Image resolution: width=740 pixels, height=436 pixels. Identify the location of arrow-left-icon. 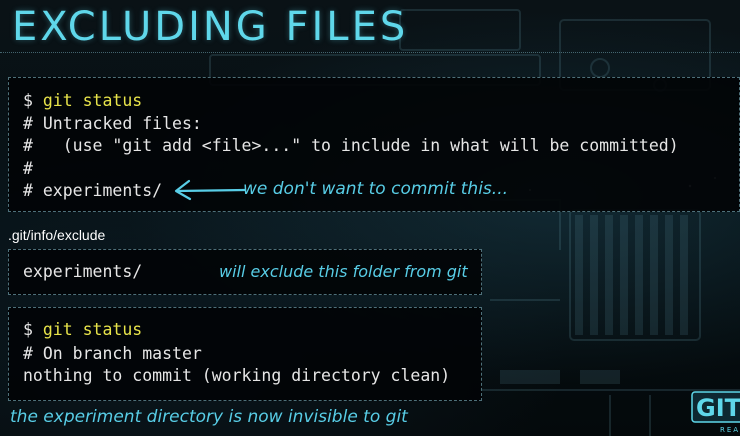
(210, 190).